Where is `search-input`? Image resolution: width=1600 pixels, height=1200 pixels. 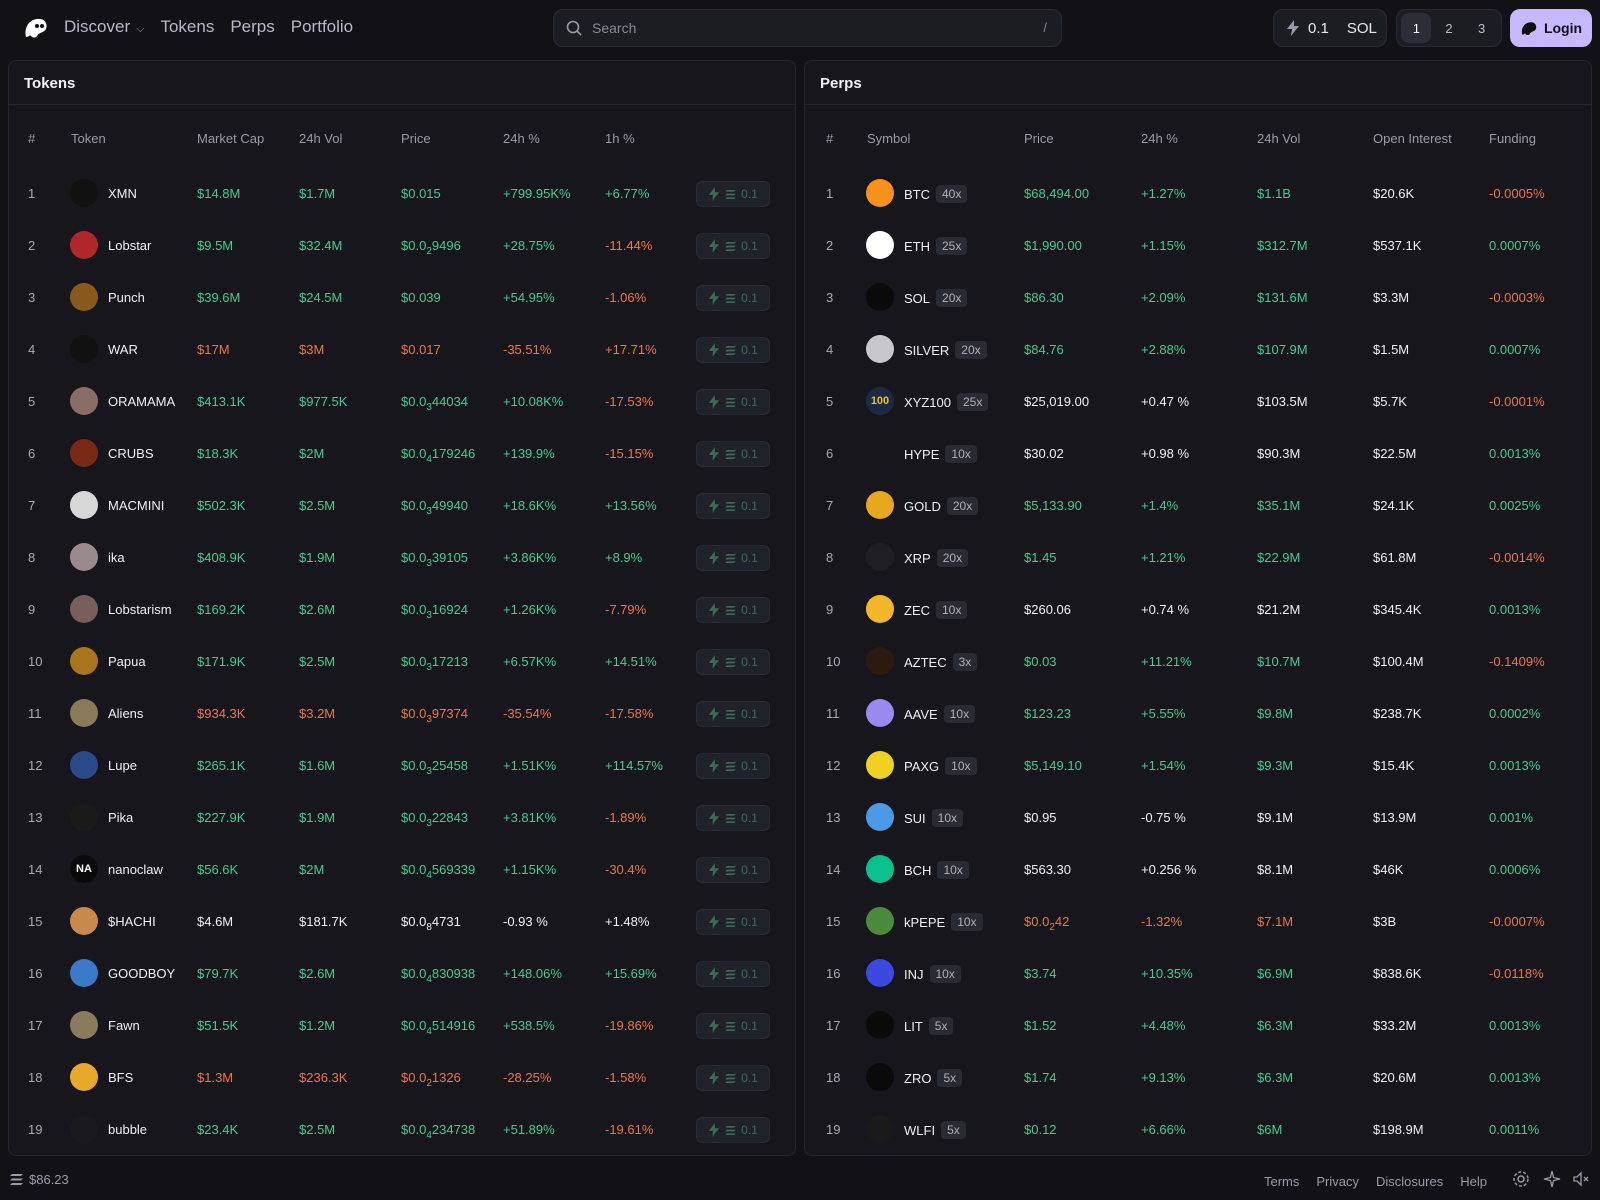
search-input is located at coordinates (802, 28).